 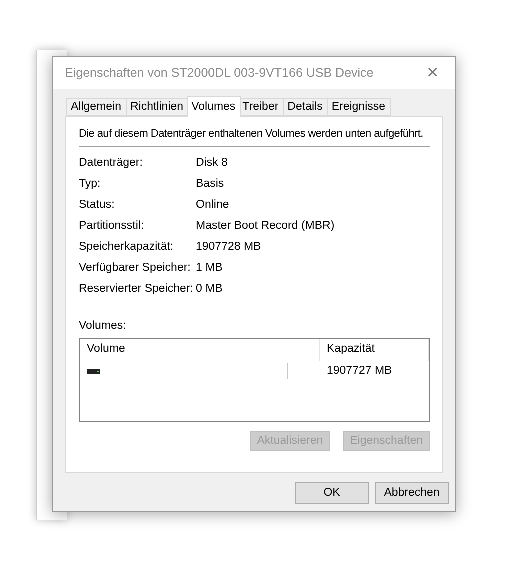 I want to click on drive-icon, so click(x=93, y=371).